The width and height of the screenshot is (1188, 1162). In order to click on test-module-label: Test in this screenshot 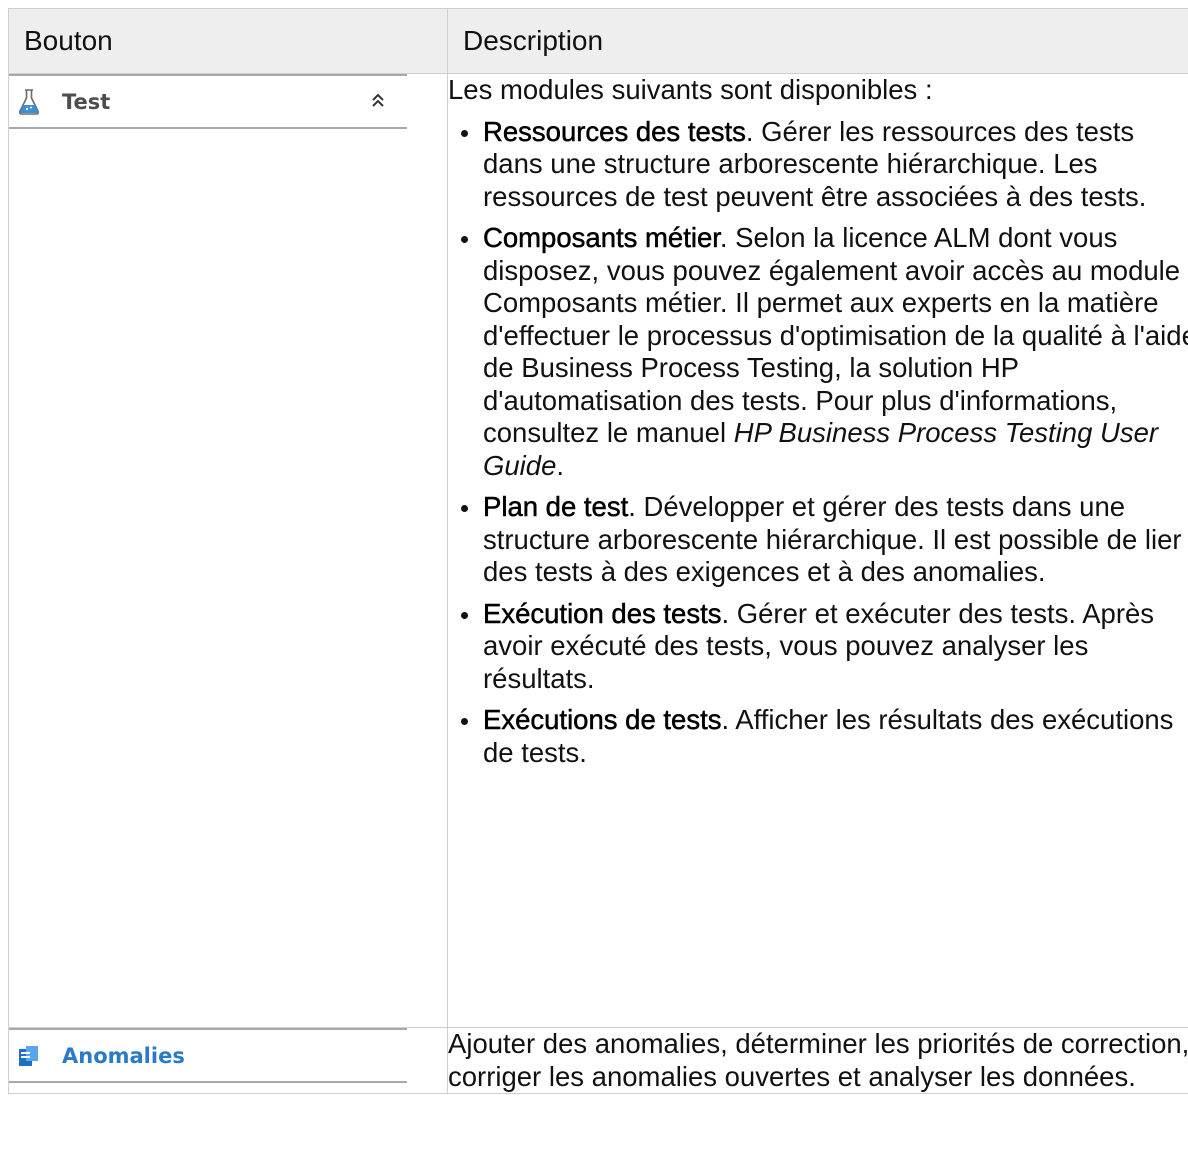, I will do `click(86, 101)`.